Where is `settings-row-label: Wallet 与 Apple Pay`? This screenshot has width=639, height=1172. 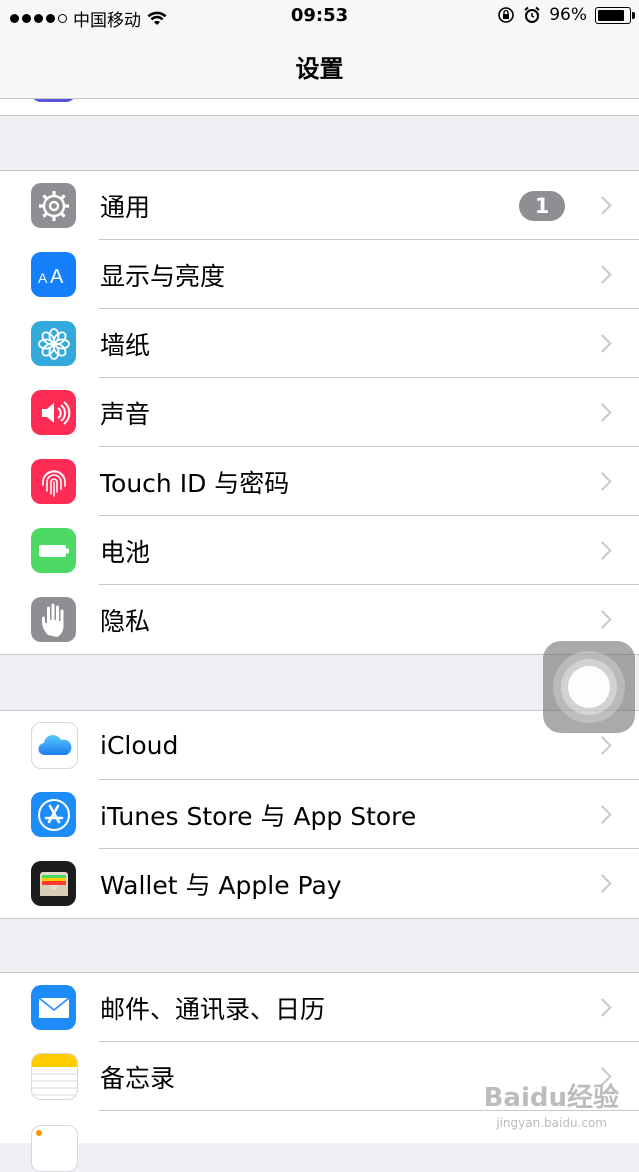
settings-row-label: Wallet 与 Apple Pay is located at coordinates (221, 885).